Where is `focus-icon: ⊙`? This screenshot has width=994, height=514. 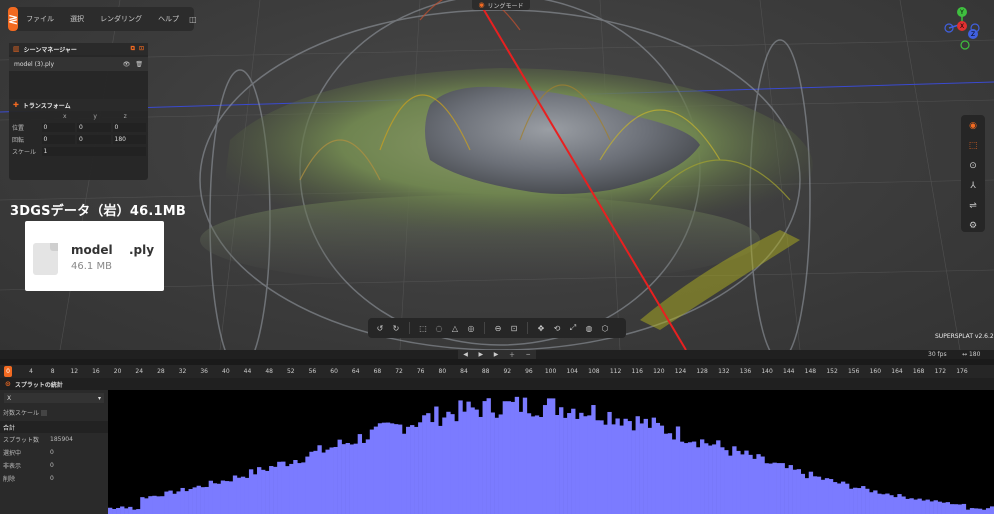
focus-icon: ⊙ is located at coordinates (973, 166).